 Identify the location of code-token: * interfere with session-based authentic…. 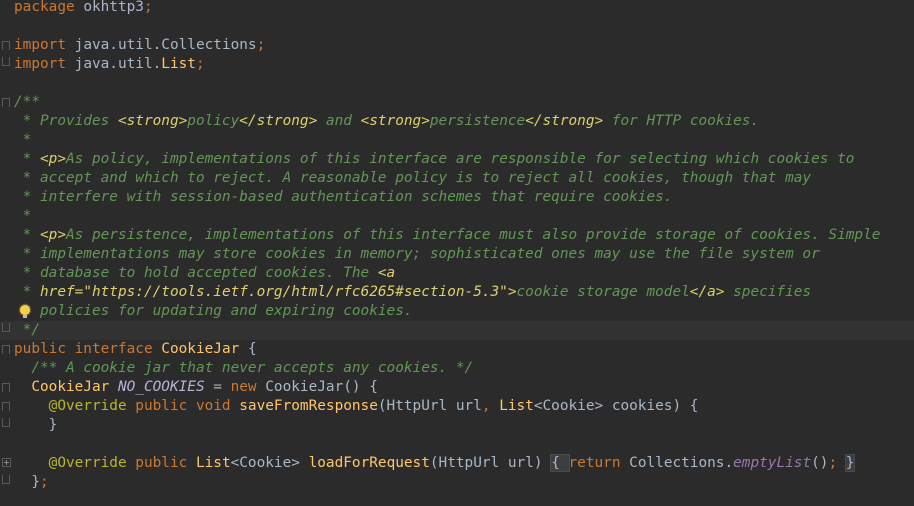
(343, 197).